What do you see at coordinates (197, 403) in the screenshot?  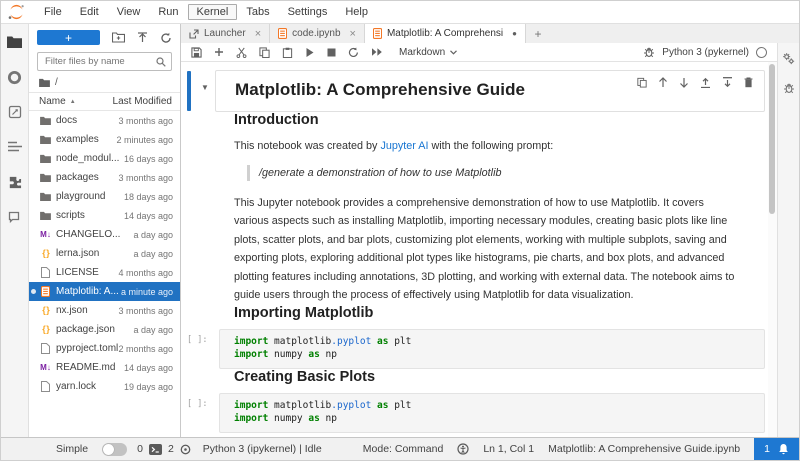 I see `cell-prompt: [ ]:` at bounding box center [197, 403].